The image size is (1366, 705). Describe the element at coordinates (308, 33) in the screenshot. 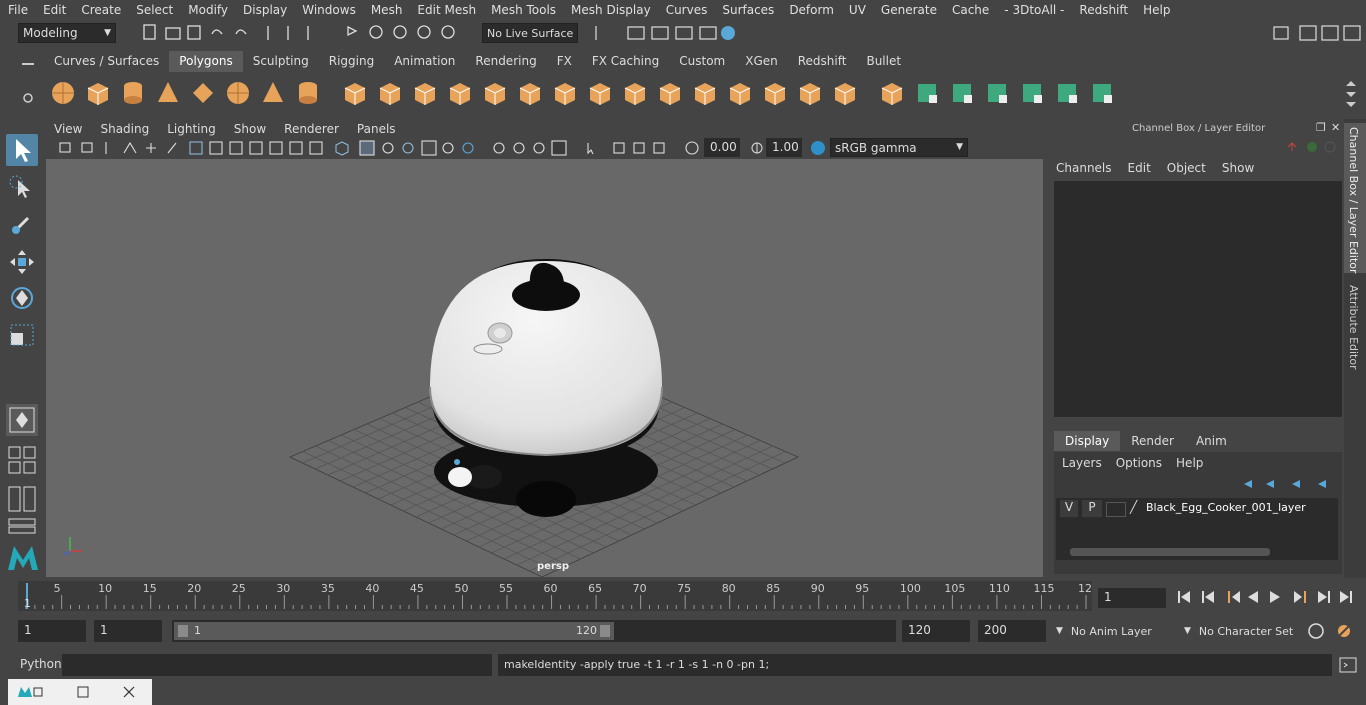

I see `file-tools-icons` at that location.